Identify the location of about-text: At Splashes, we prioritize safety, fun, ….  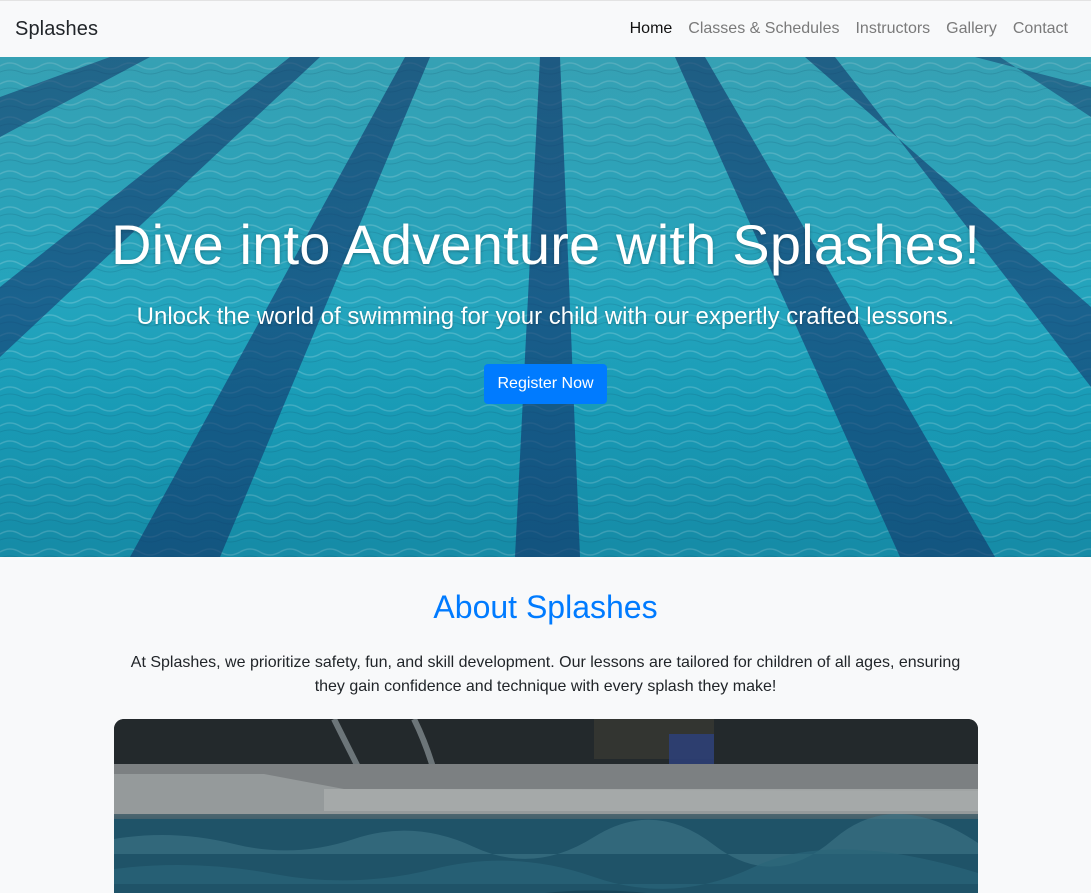
(545, 674).